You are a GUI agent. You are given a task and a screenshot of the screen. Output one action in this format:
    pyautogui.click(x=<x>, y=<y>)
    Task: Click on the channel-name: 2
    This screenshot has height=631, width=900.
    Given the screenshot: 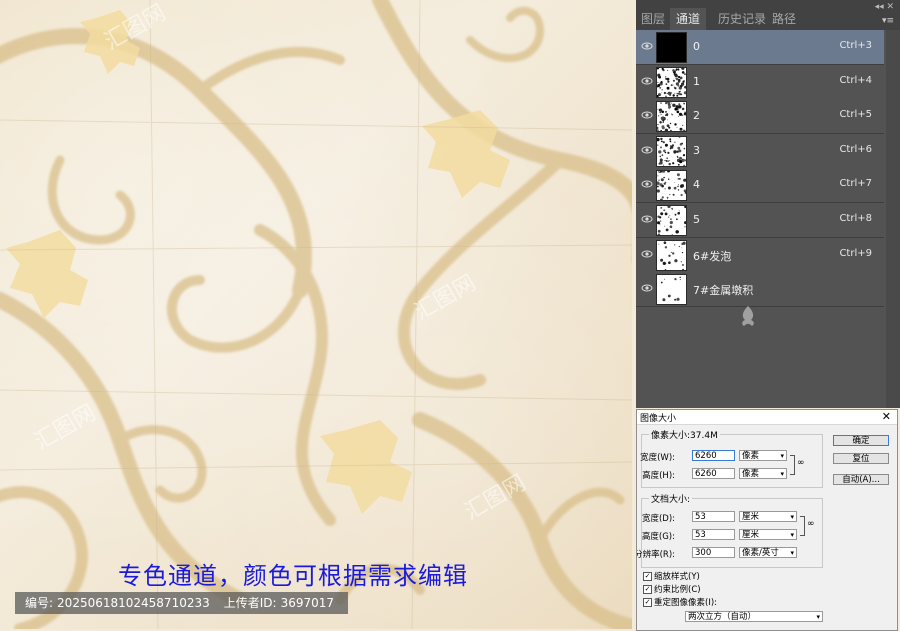 What is the action you would take?
    pyautogui.click(x=696, y=116)
    